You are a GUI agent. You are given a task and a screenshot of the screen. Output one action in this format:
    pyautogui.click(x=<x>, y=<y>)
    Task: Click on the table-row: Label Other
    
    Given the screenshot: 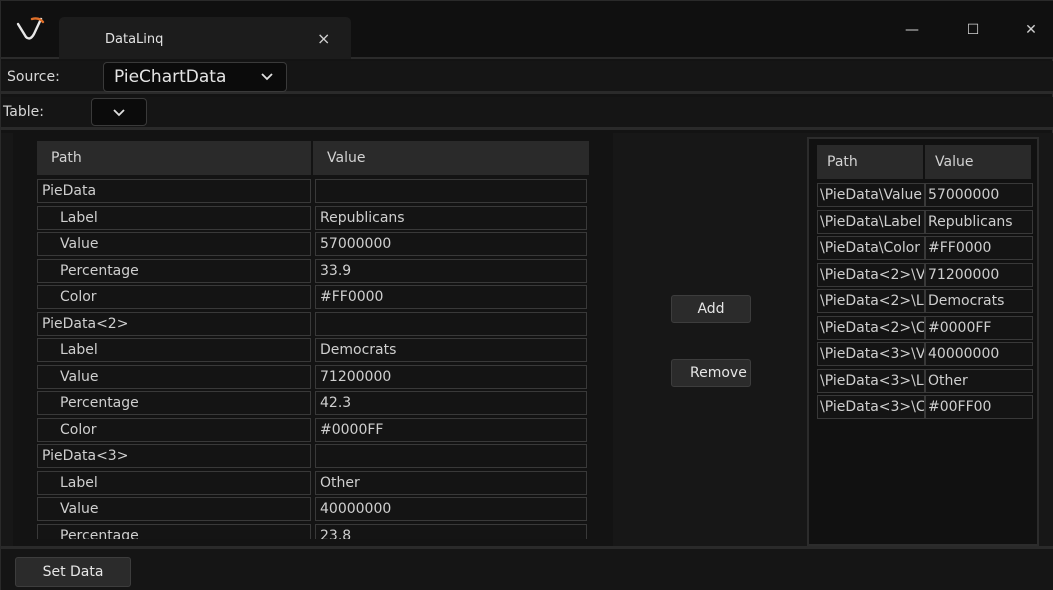 What is the action you would take?
    pyautogui.click(x=315, y=484)
    